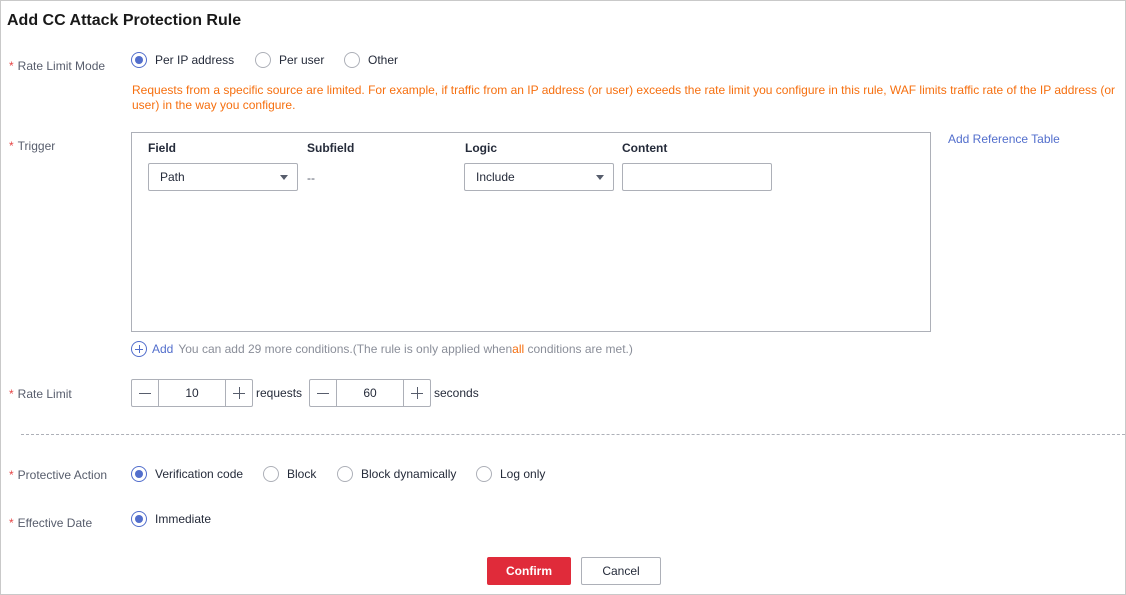  I want to click on rate-limit-label: * Rate Limit, so click(40, 394).